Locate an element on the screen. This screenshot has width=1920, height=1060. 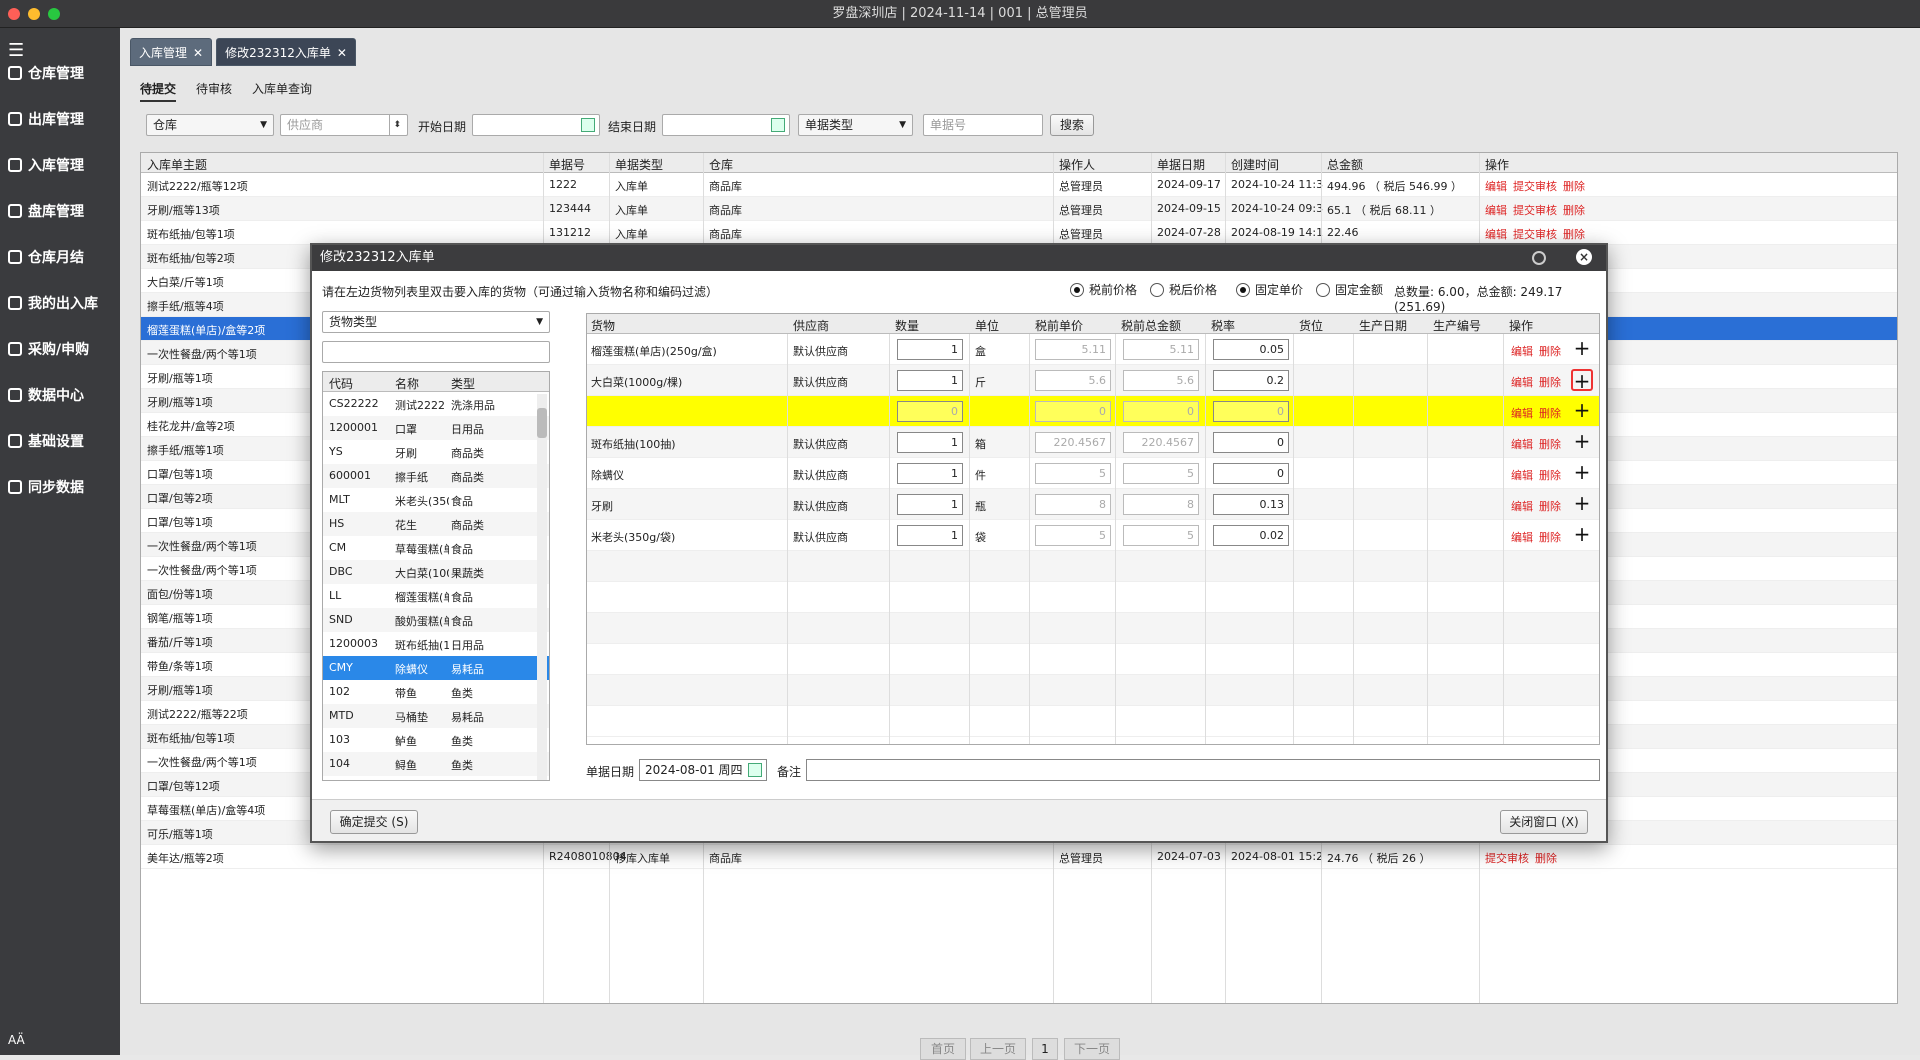
goods-list-item: 1200003 斑布纸抽(1(日用品 is located at coordinates (436, 644).